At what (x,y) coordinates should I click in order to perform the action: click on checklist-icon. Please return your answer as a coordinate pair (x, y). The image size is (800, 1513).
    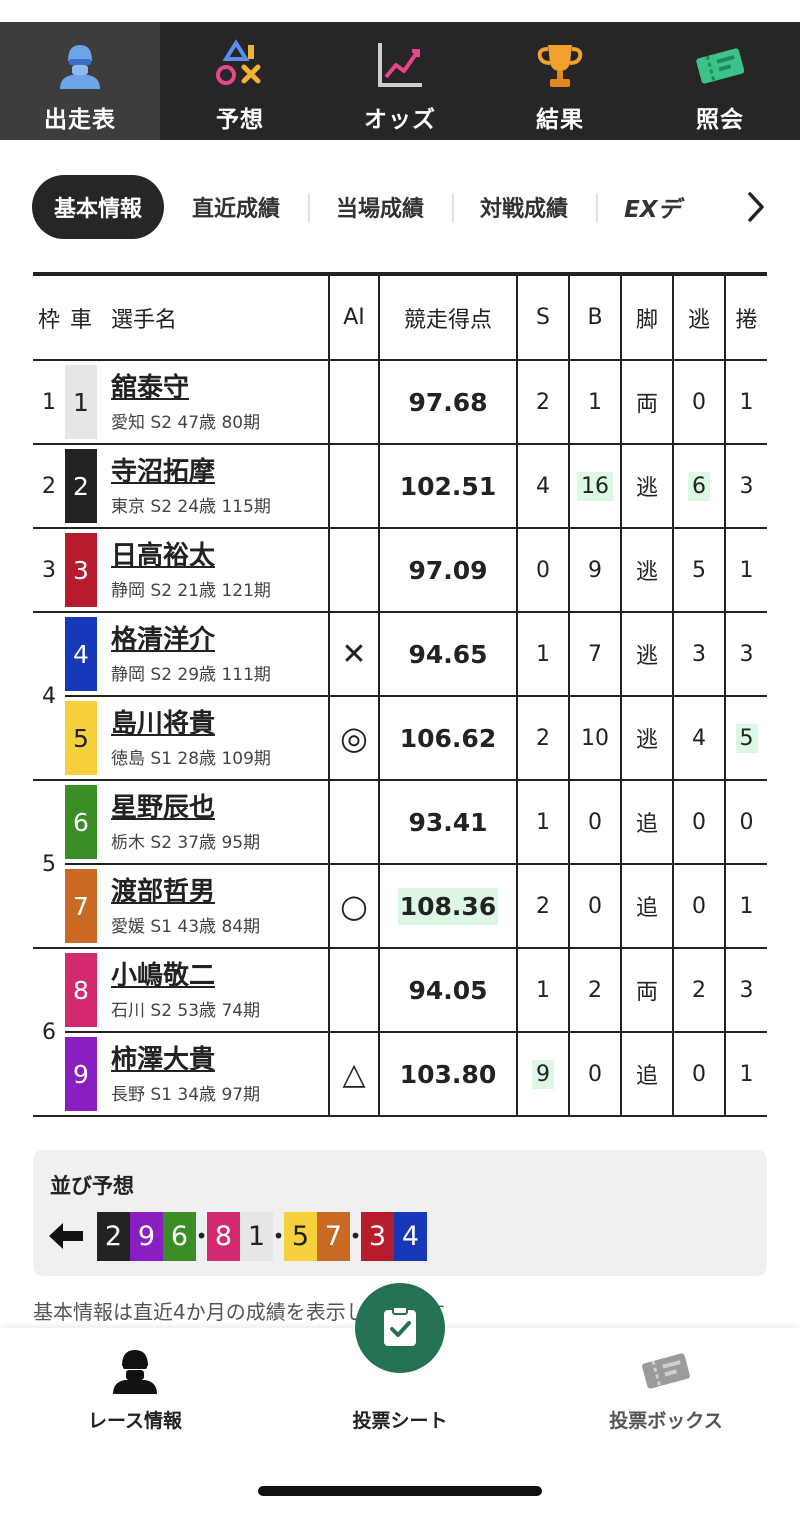
    Looking at the image, I should click on (400, 1326).